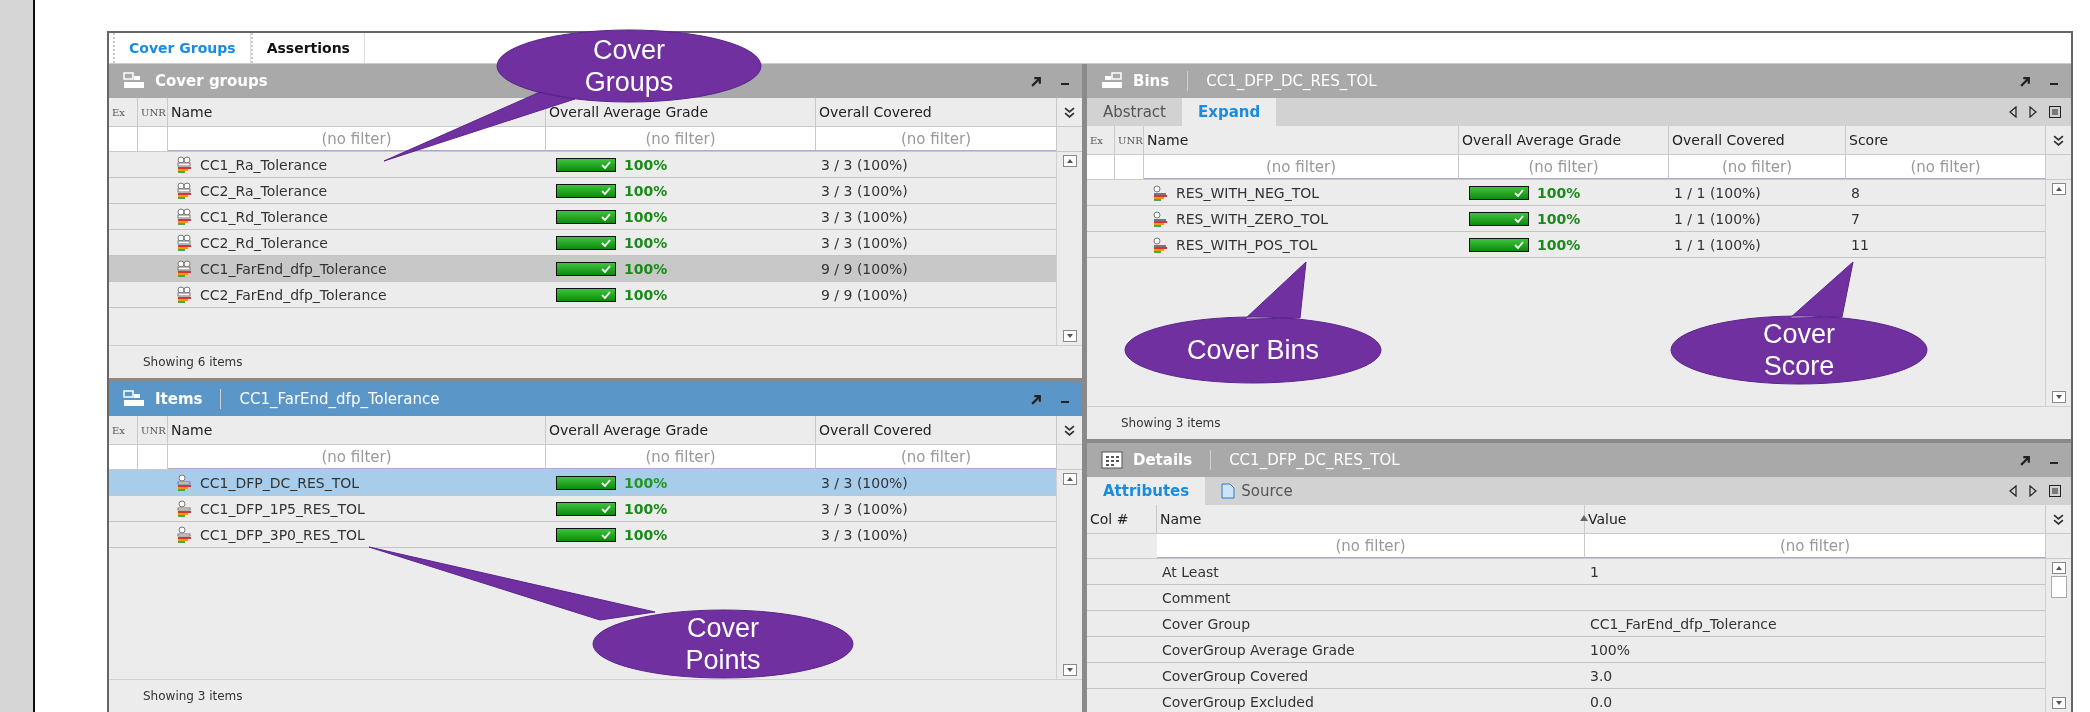 This screenshot has height=712, width=2090. I want to click on covered-value: 1 / 1 (100%), so click(1717, 219).